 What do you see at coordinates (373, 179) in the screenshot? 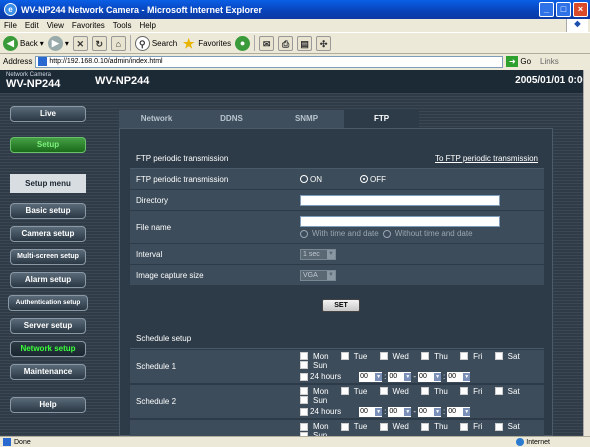
I see `ftp-off-radio: OFF` at bounding box center [373, 179].